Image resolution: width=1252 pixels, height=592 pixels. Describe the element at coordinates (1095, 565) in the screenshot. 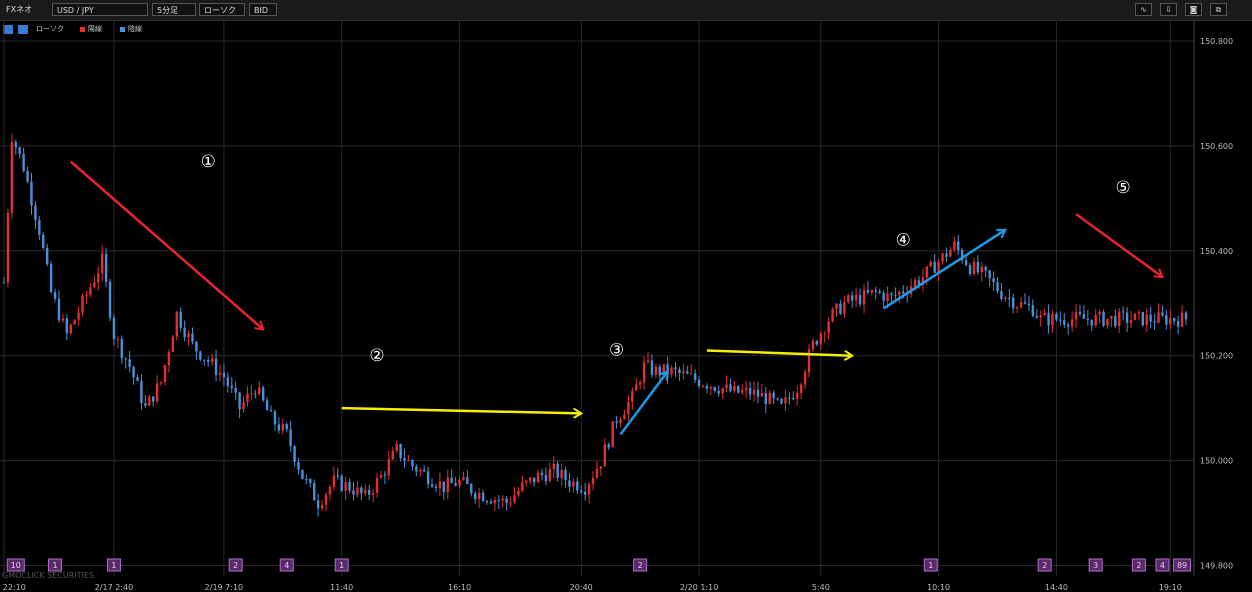

I see `event-marker-label: 3` at that location.